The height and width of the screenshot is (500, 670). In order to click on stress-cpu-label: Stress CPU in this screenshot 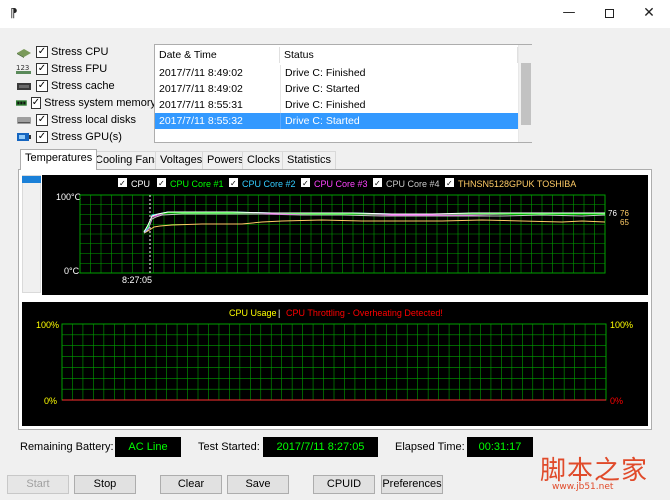, I will do `click(80, 52)`.